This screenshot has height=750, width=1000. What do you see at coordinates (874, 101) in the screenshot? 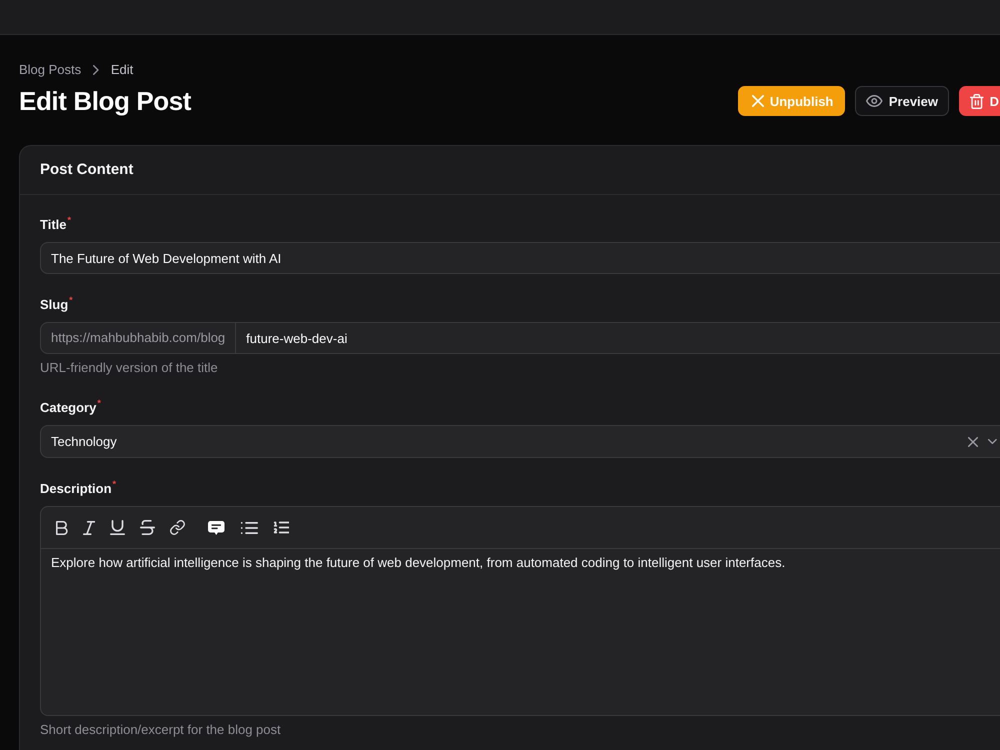
I see `eye-icon` at bounding box center [874, 101].